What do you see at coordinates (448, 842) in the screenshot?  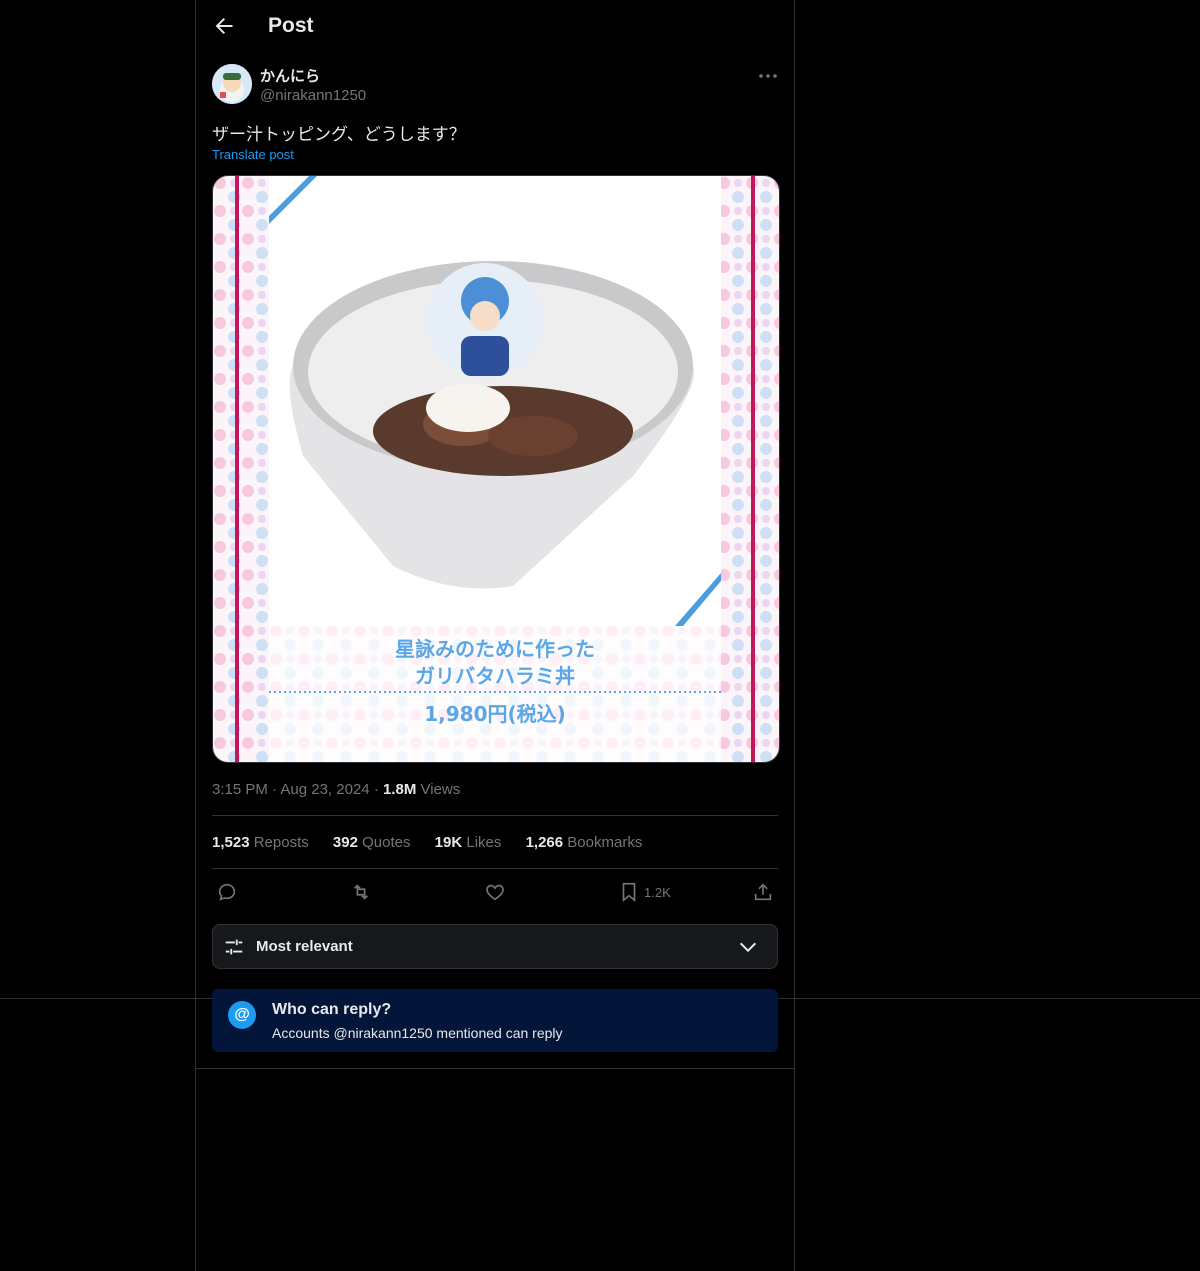 I see `likes-count: 19K` at bounding box center [448, 842].